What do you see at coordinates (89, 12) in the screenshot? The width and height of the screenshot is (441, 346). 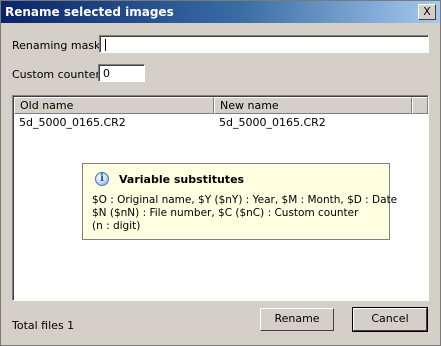 I see `window-title: Rename selected images` at bounding box center [89, 12].